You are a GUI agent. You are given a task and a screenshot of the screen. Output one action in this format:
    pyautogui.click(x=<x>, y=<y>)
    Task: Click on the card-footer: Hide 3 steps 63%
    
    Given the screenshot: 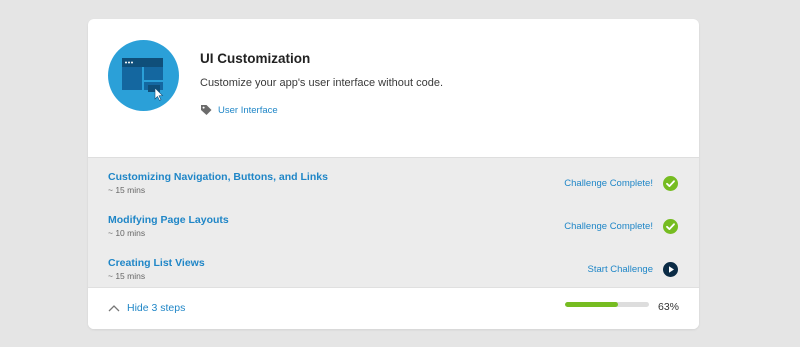 What is the action you would take?
    pyautogui.click(x=393, y=308)
    